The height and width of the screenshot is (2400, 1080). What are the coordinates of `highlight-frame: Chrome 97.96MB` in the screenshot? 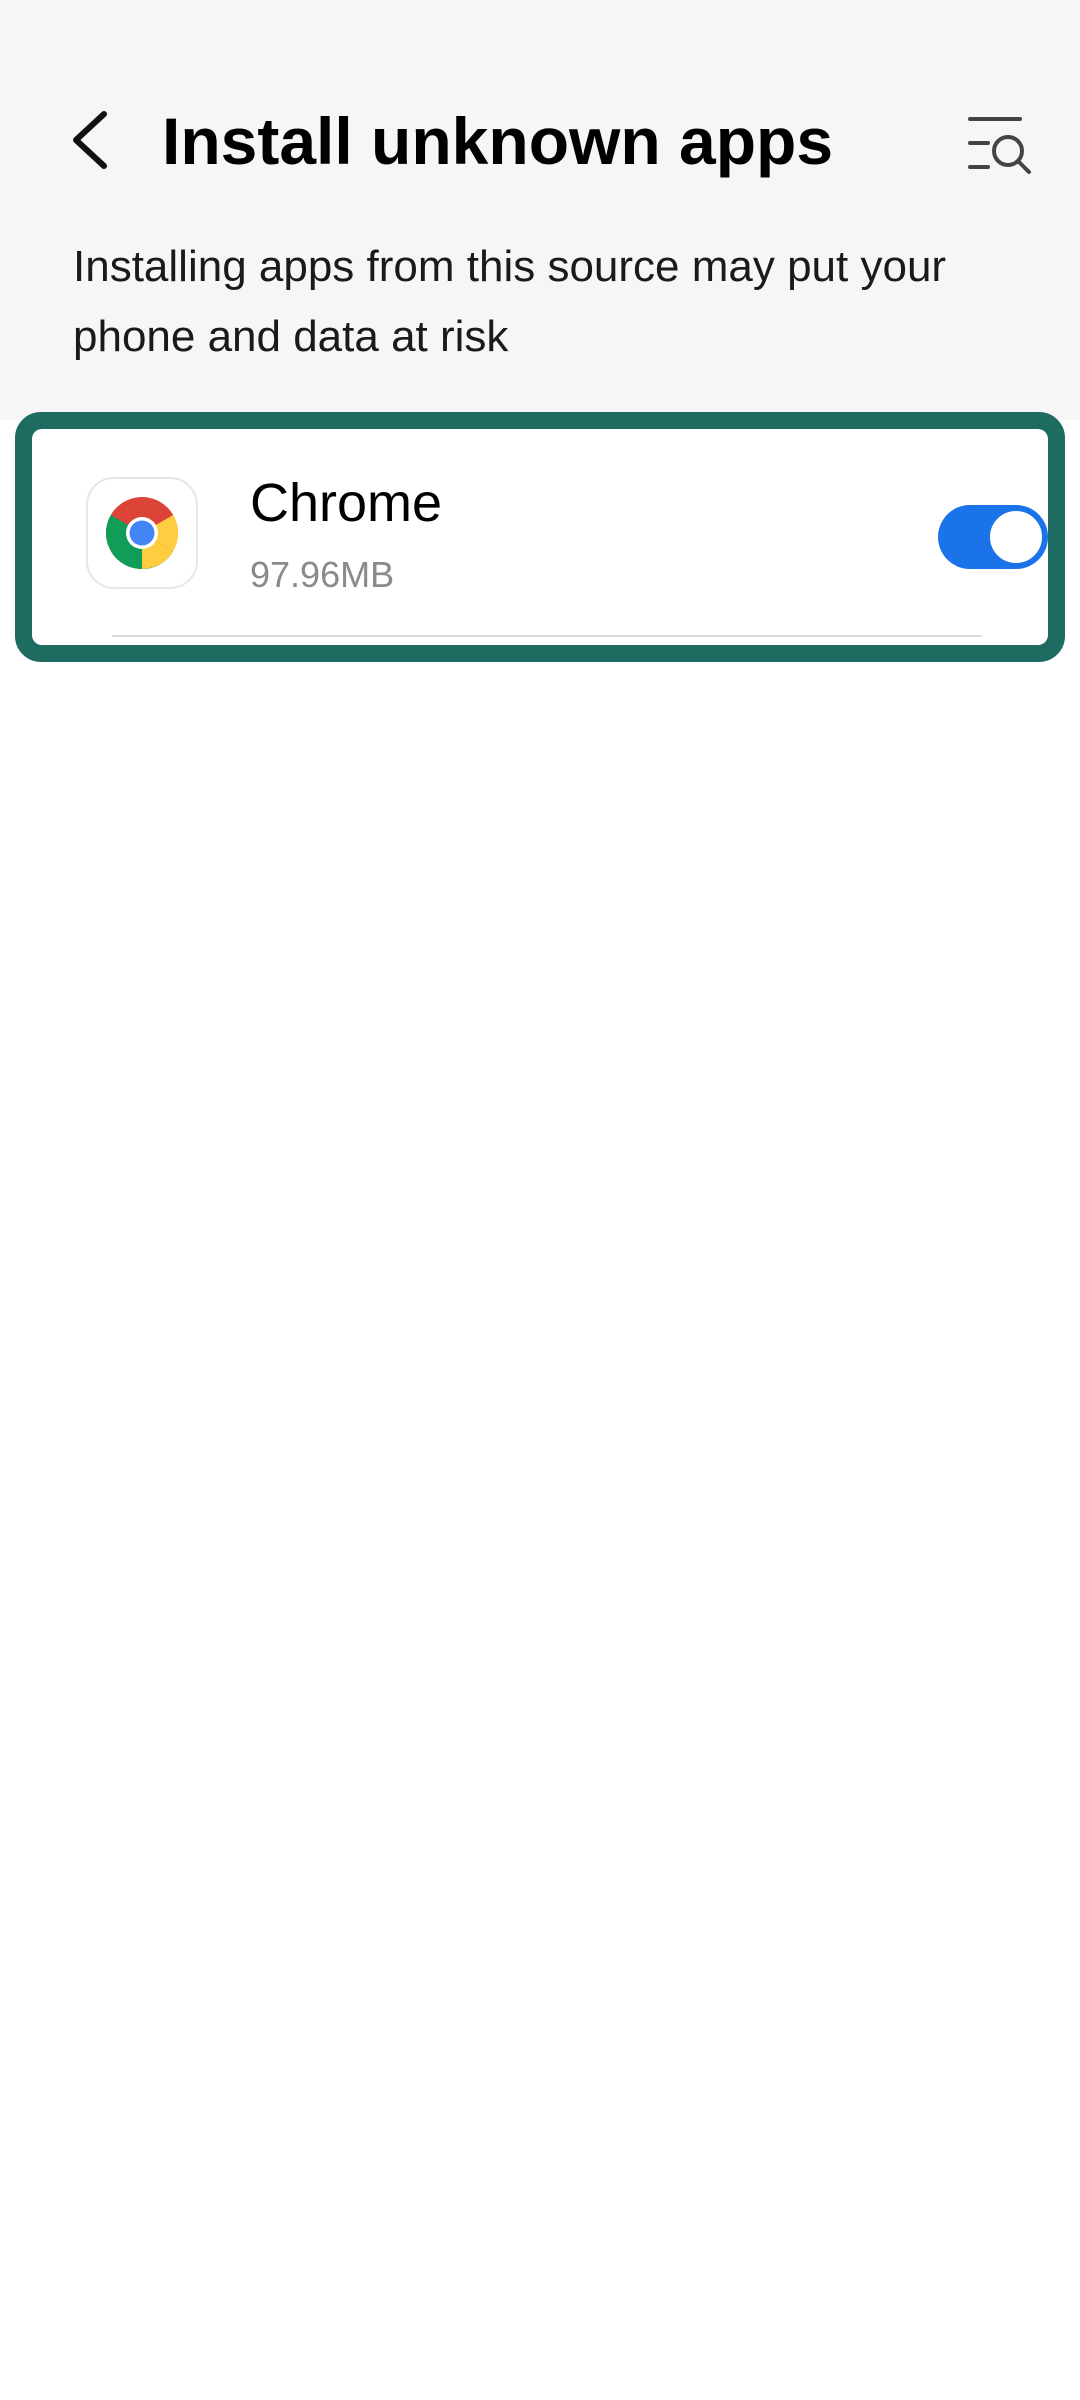 It's located at (540, 537).